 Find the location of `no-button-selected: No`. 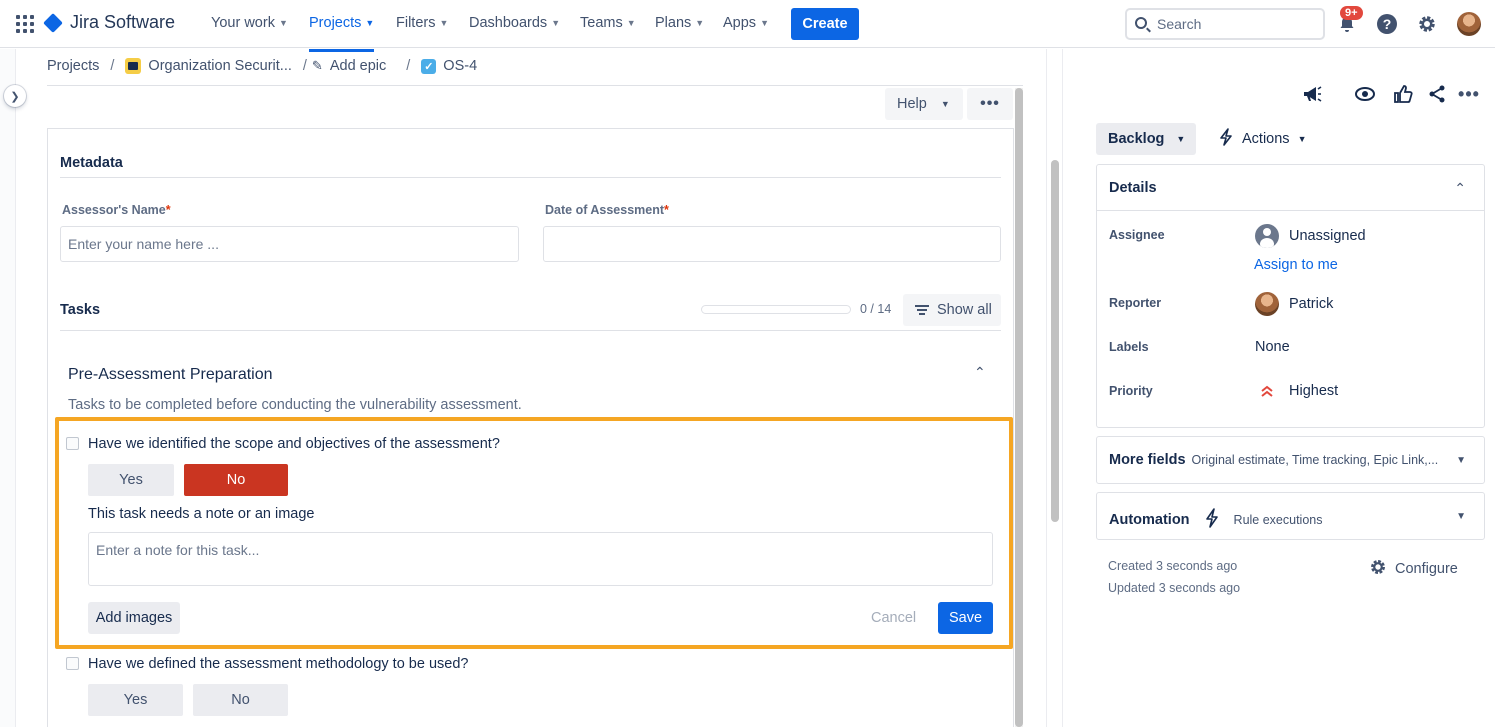

no-button-selected: No is located at coordinates (236, 480).